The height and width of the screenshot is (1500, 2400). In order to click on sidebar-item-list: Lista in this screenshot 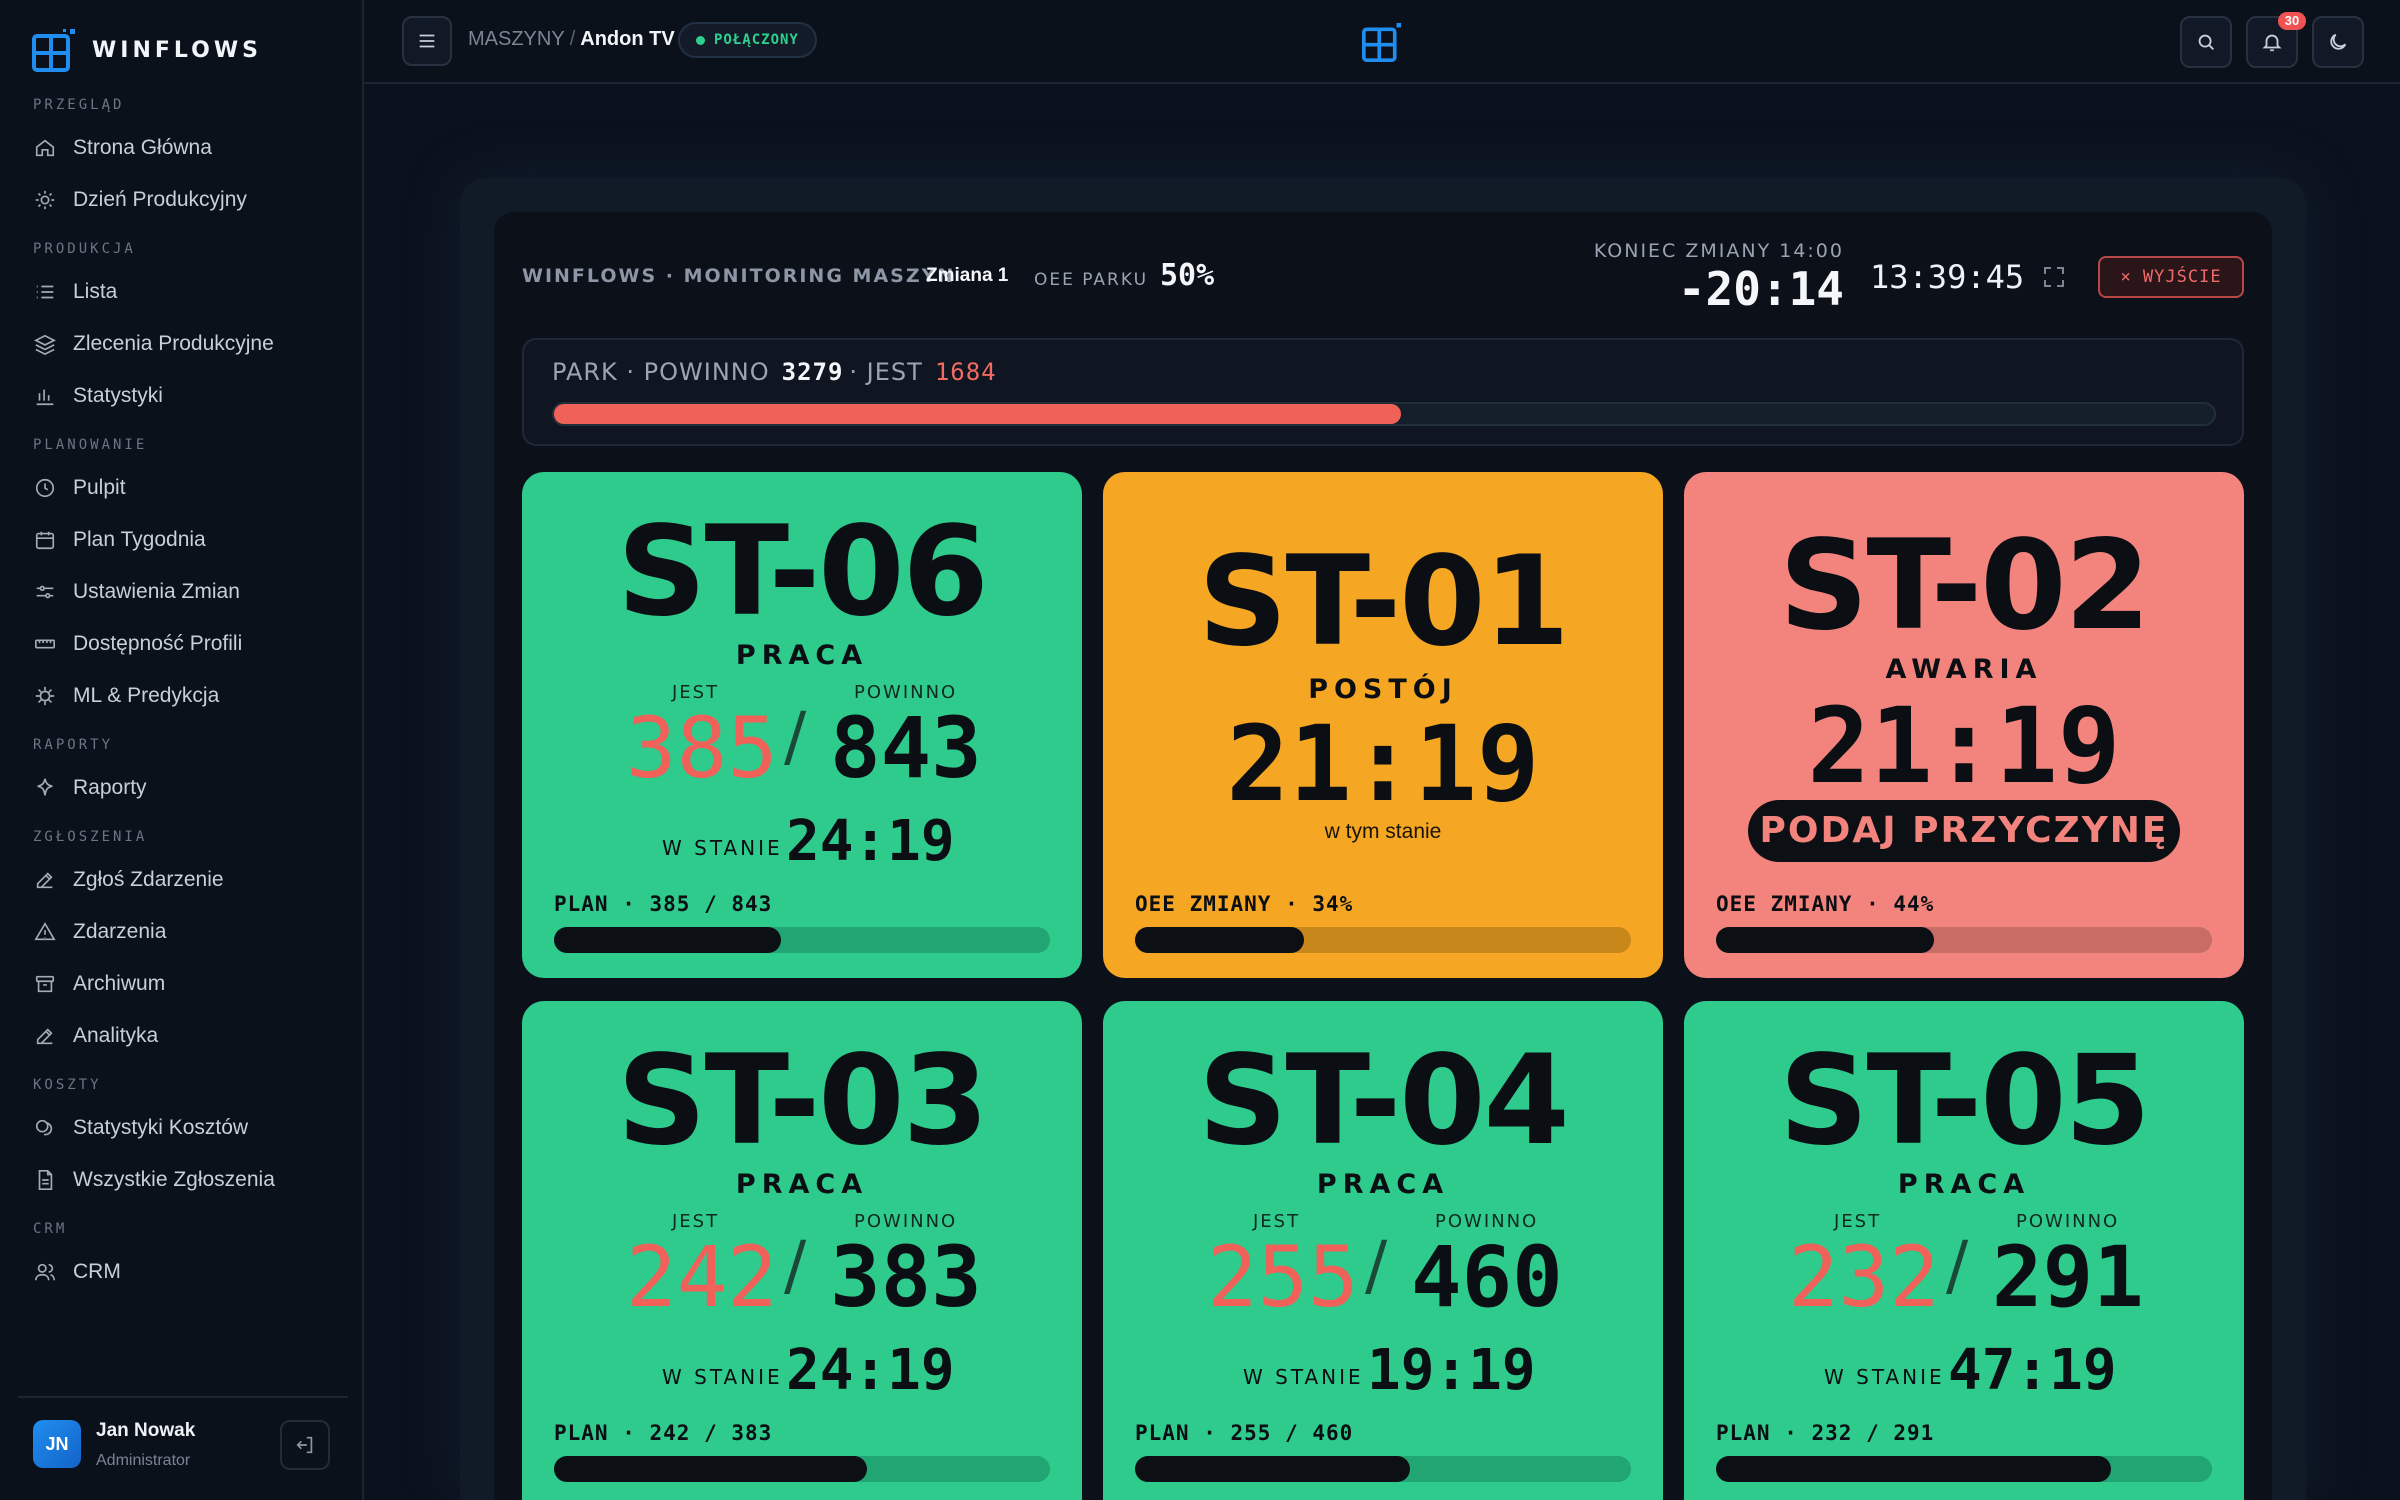, I will do `click(182, 292)`.